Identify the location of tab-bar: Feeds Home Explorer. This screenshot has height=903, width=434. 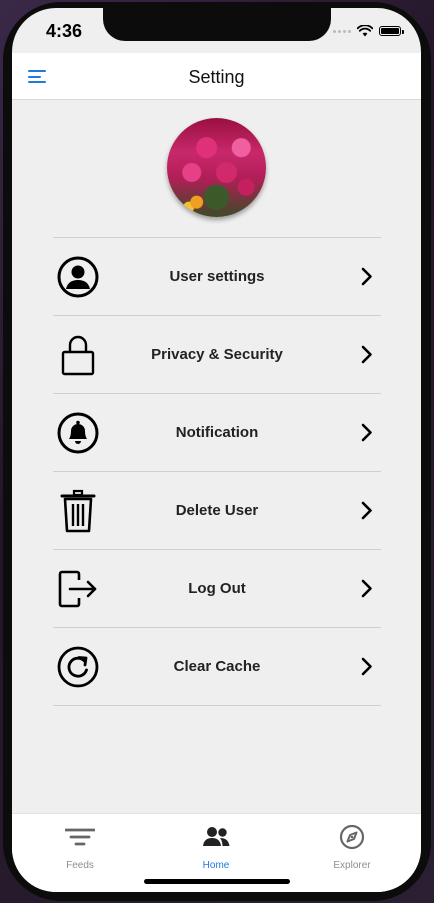
(216, 852).